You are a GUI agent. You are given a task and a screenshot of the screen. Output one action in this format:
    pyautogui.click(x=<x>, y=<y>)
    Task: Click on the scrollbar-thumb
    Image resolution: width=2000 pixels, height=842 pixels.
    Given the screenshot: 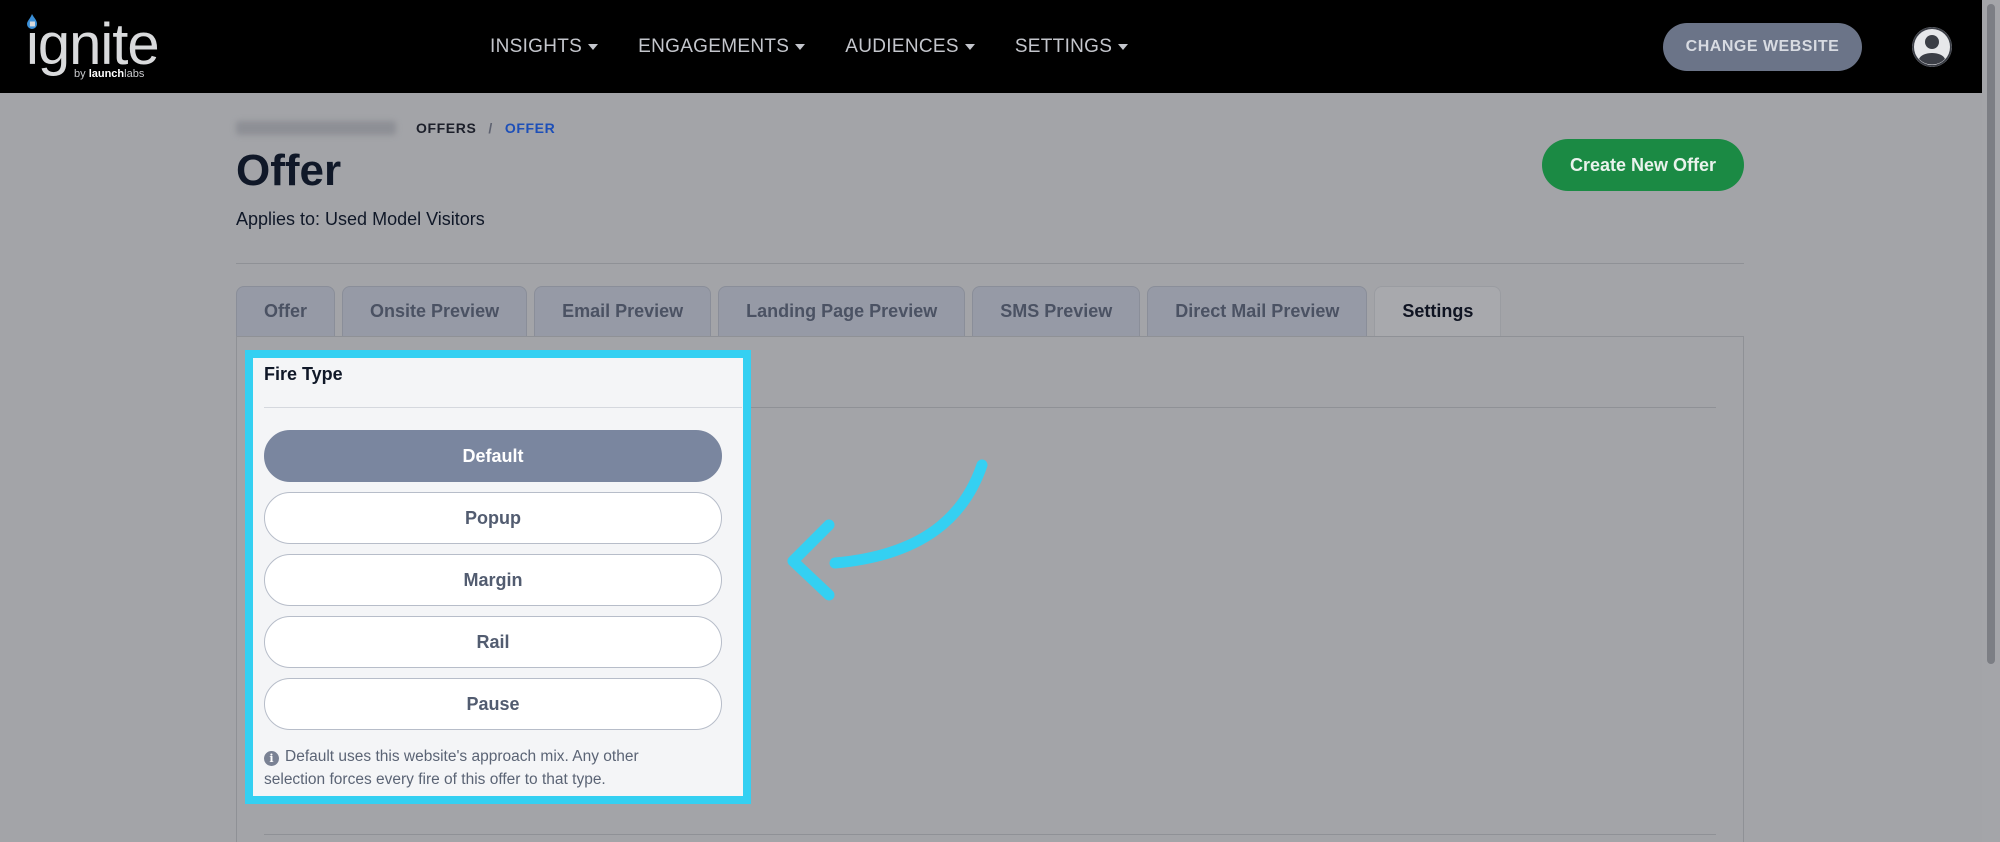 What is the action you would take?
    pyautogui.click(x=1991, y=334)
    